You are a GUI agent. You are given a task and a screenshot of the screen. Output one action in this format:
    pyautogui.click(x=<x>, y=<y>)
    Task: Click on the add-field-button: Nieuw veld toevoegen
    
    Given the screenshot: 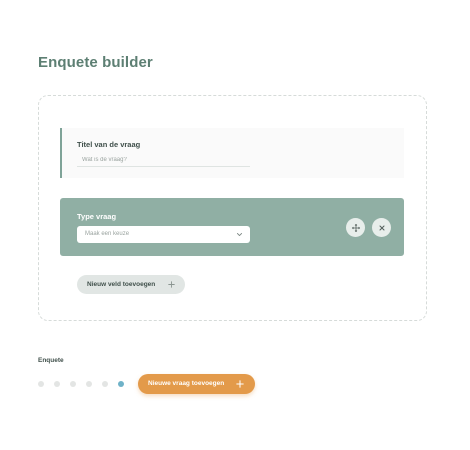 What is the action you would take?
    pyautogui.click(x=131, y=284)
    